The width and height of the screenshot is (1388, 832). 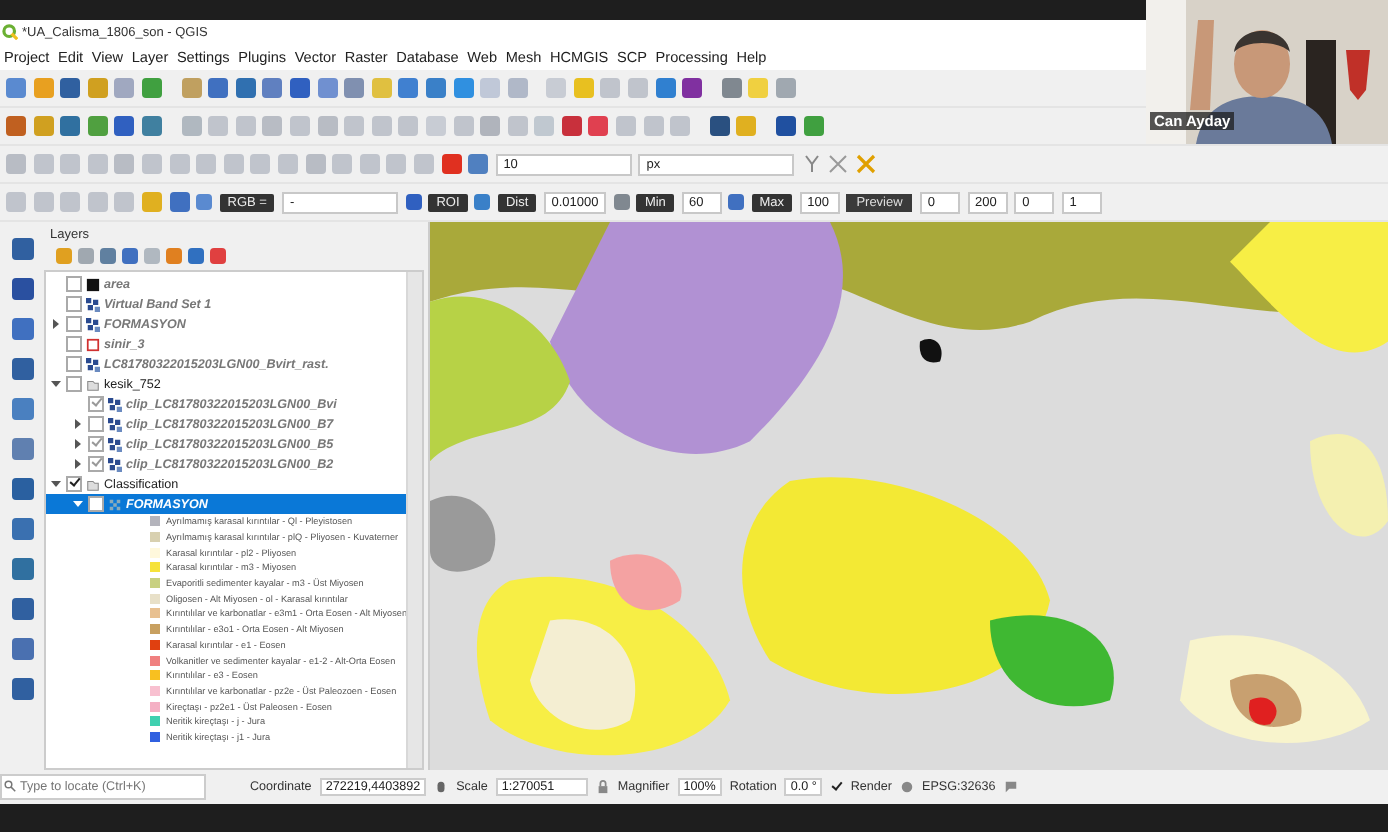 I want to click on split-icon, so click(x=866, y=164).